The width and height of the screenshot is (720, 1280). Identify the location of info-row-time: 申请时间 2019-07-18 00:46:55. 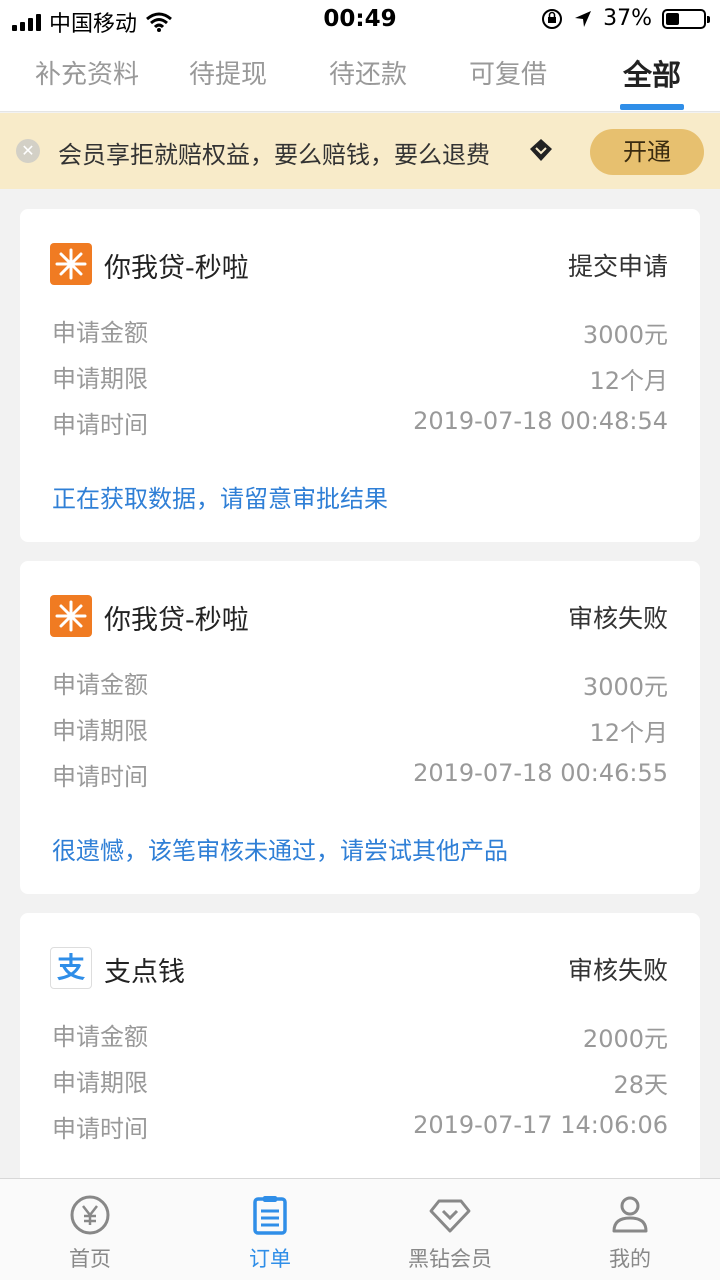
(360, 775).